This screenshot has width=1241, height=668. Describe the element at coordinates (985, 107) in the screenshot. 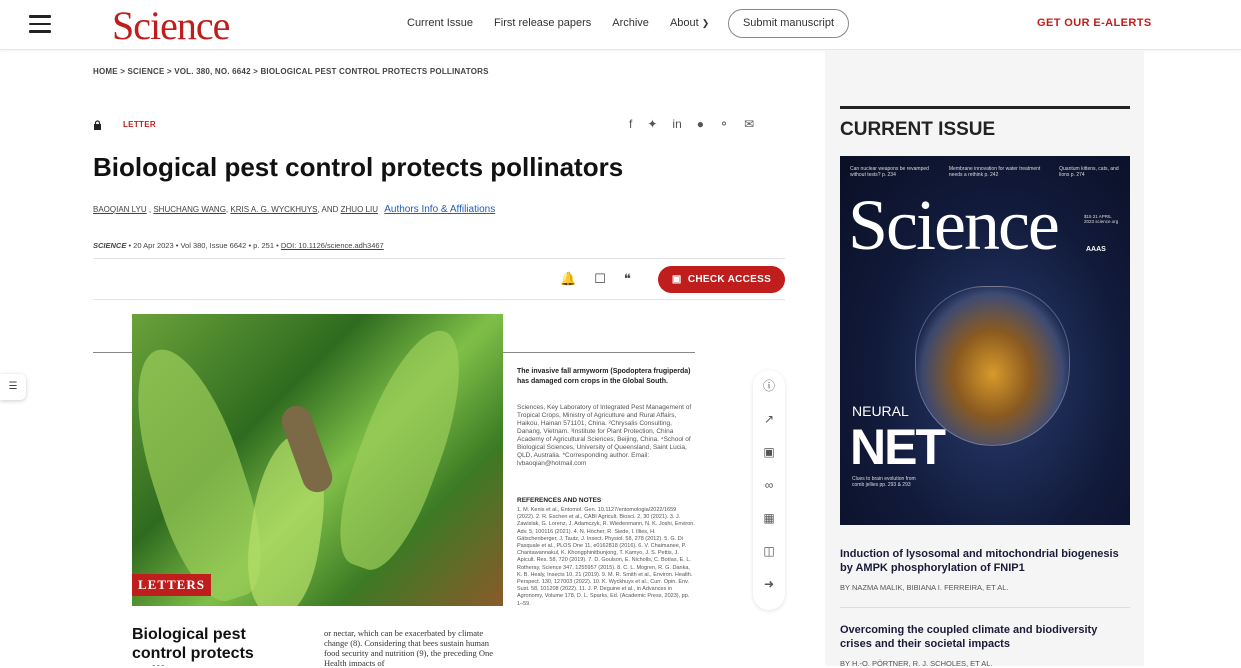

I see `sidebar-rule` at that location.